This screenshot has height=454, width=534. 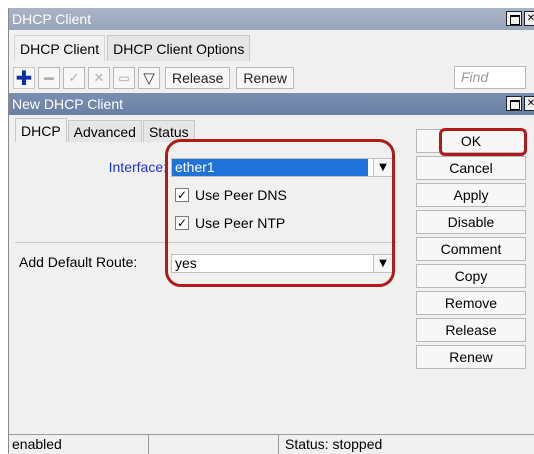 I want to click on annotation-highlight-fields, so click(x=280, y=213).